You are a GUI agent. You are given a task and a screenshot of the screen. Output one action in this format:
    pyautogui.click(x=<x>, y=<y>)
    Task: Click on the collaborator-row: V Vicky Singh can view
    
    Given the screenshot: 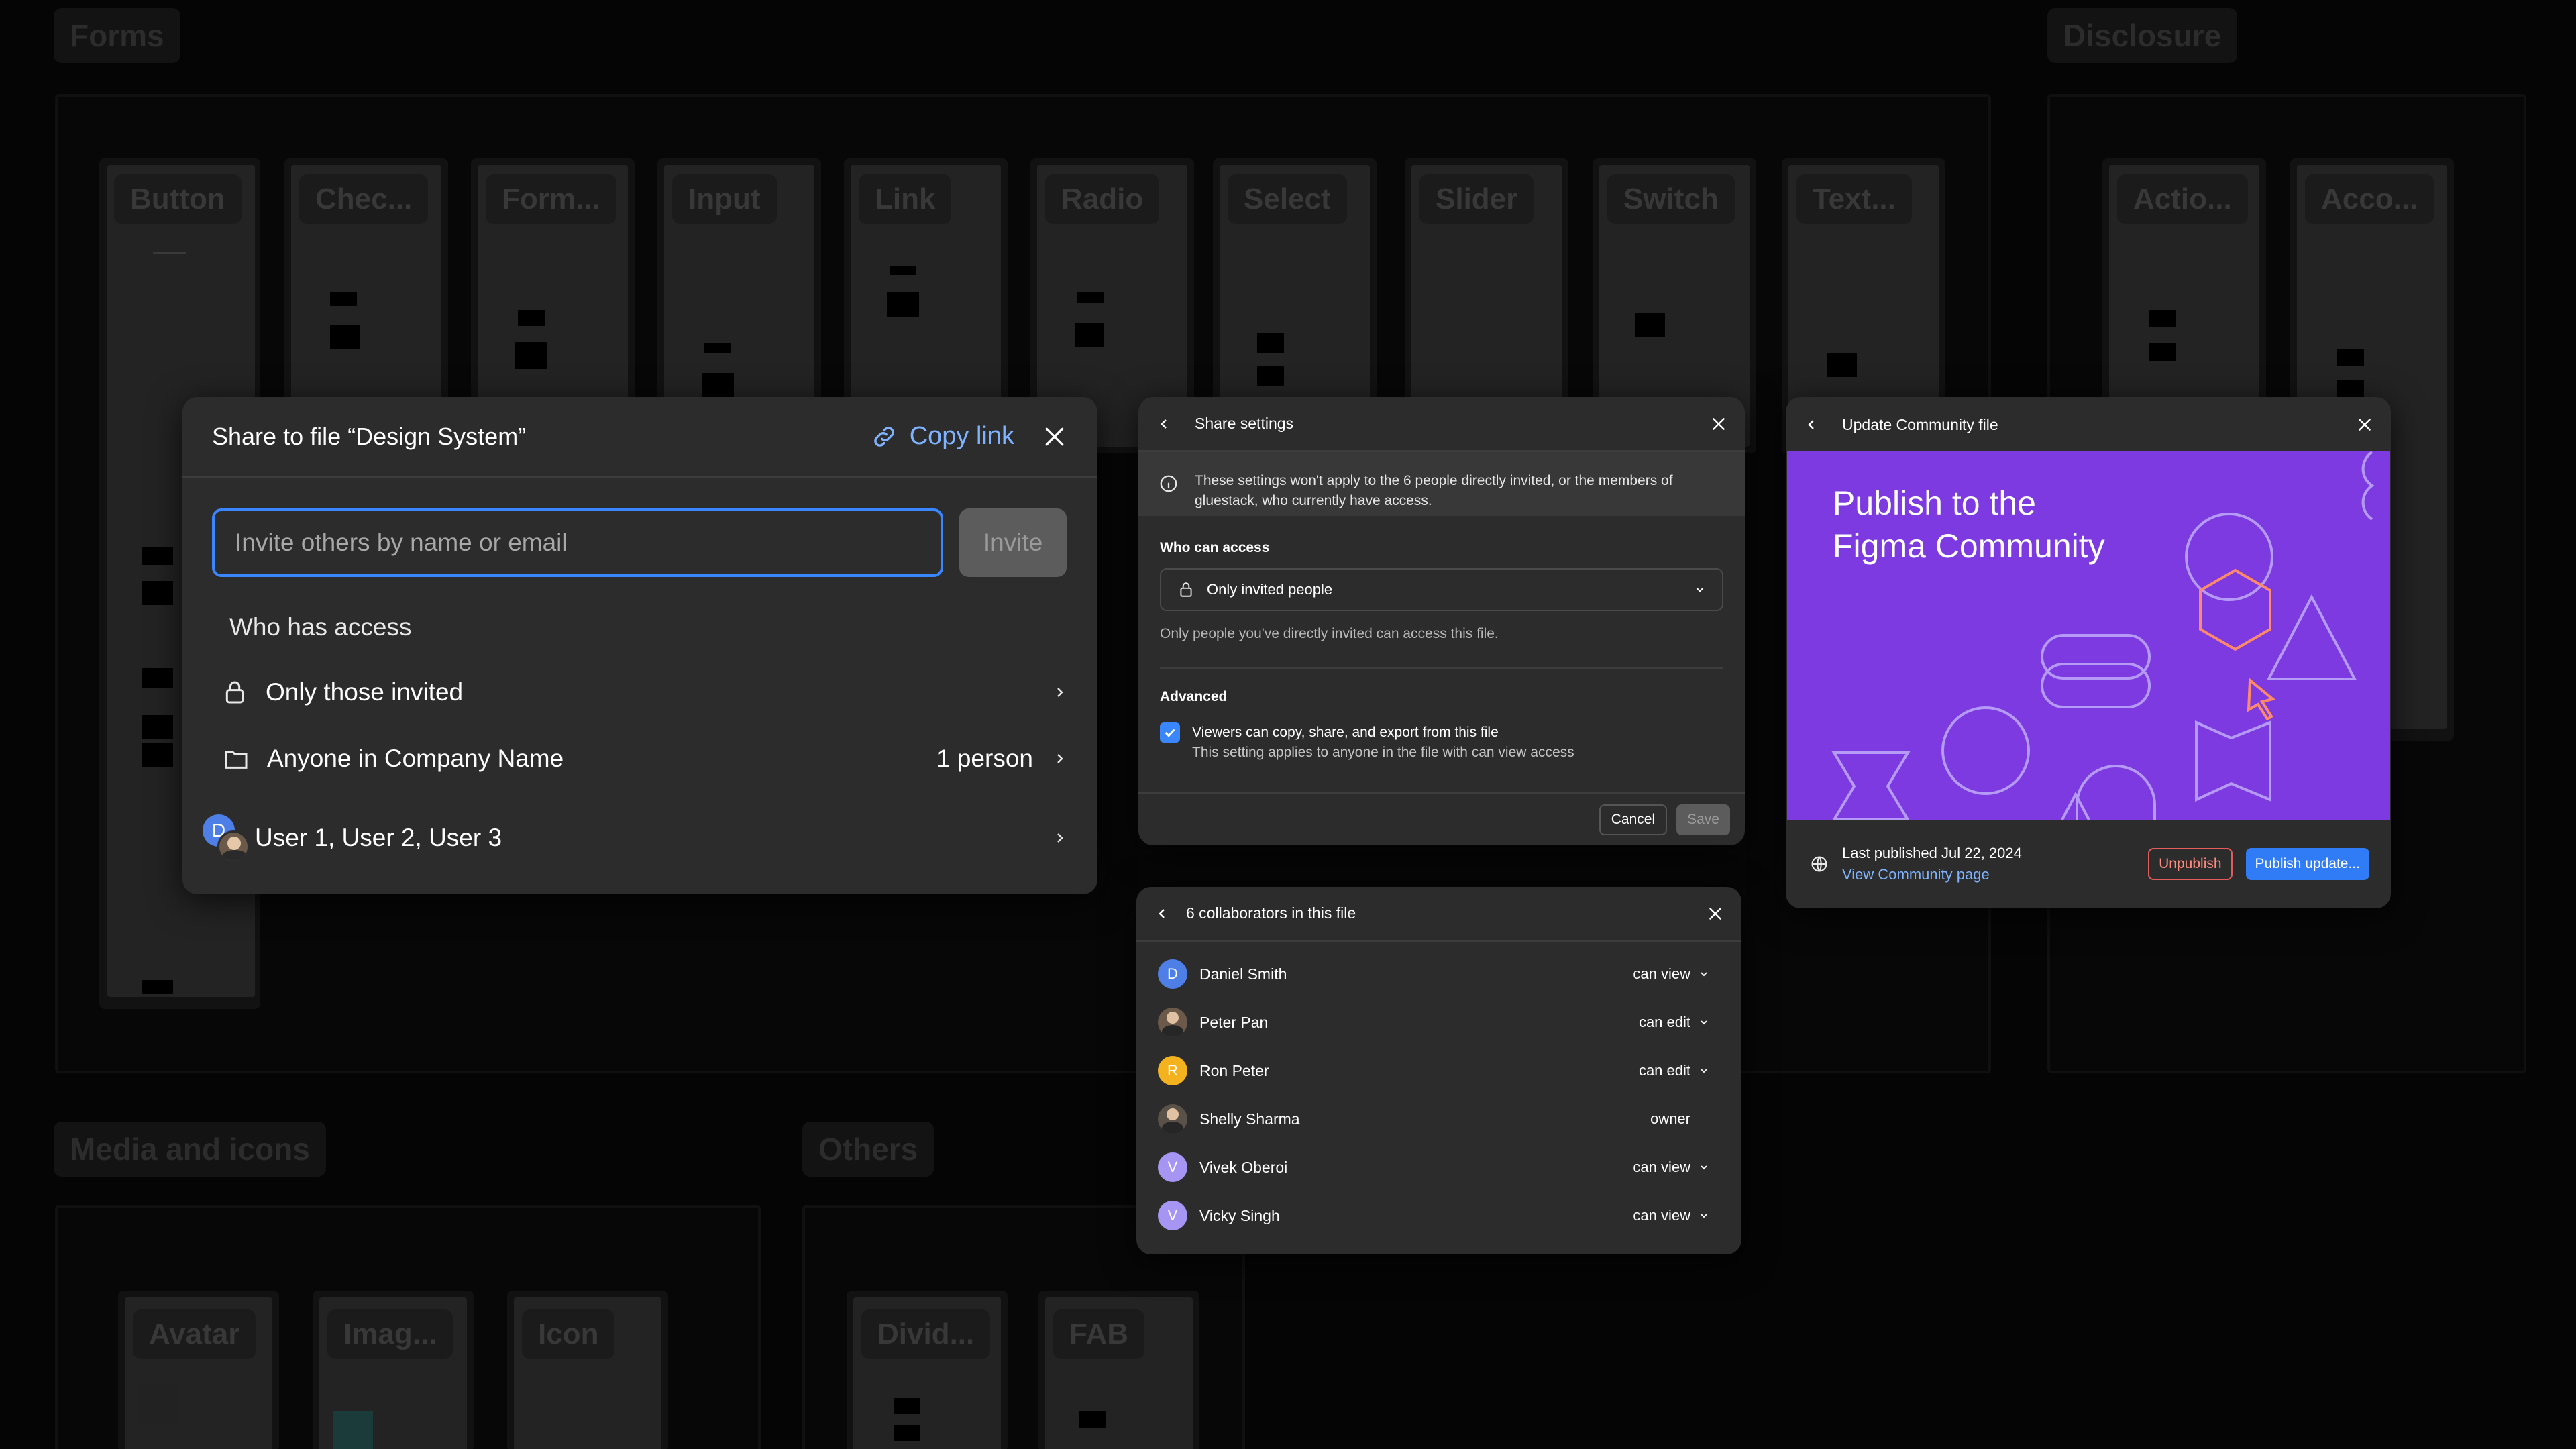 What is the action you would take?
    pyautogui.click(x=1438, y=1215)
    